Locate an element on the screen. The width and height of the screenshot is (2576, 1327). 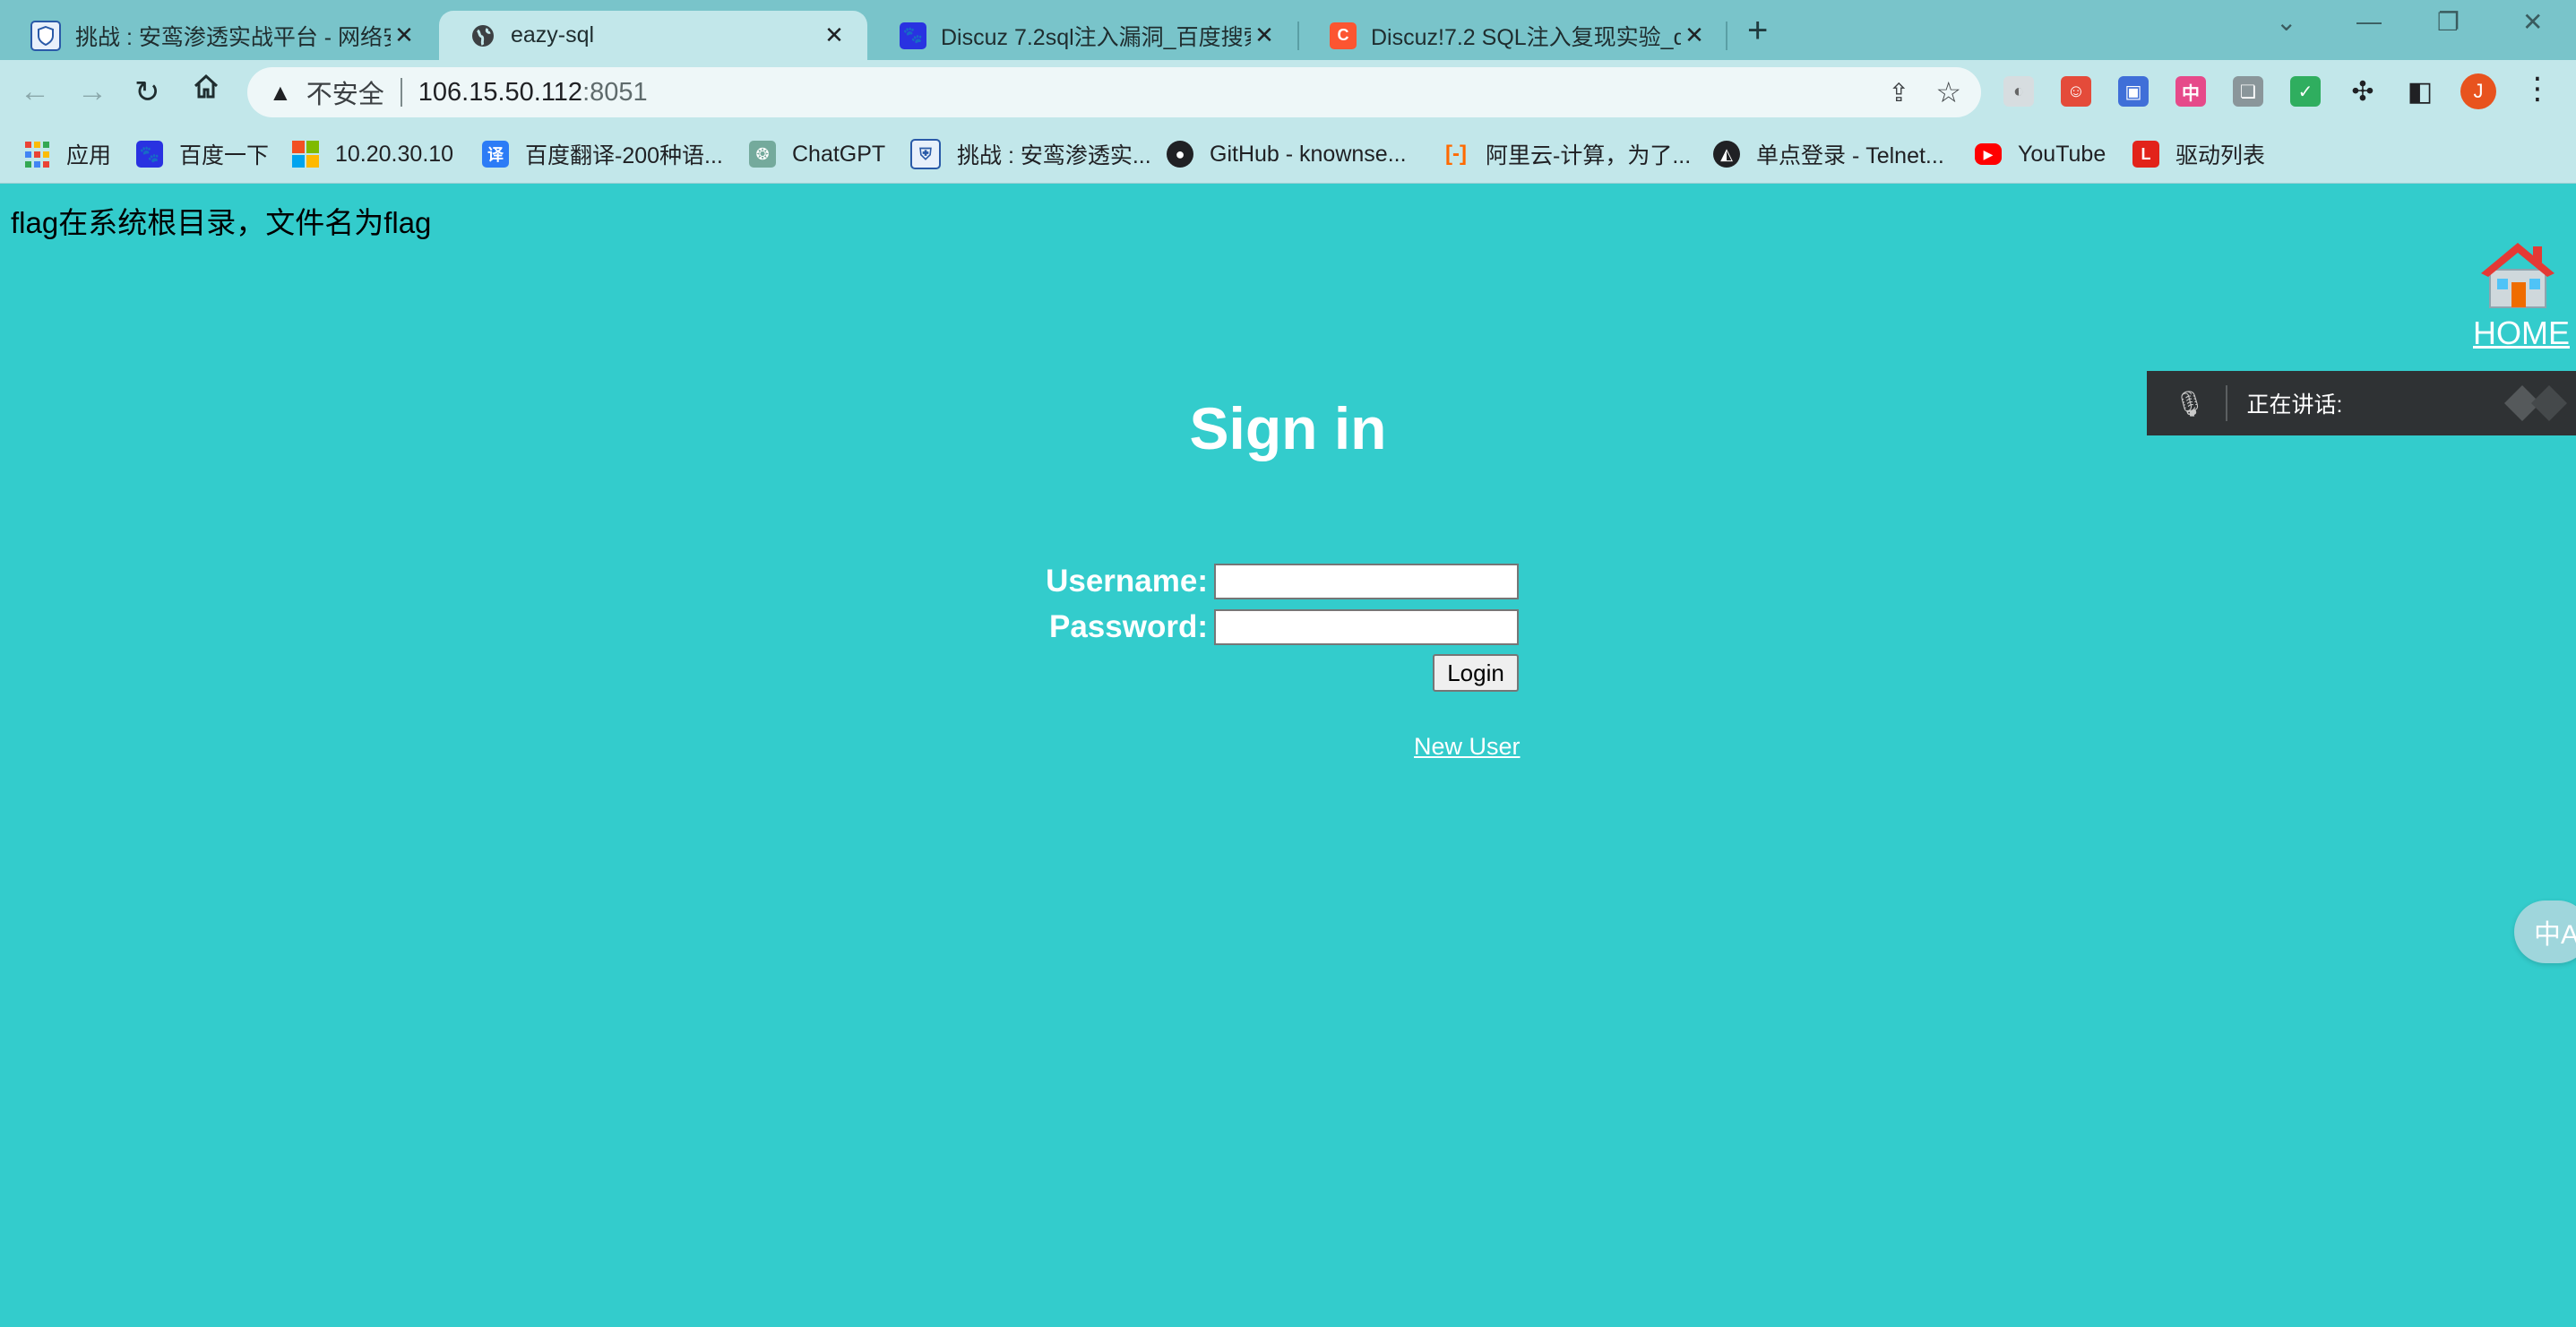
home-link: HOME is located at coordinates (2521, 333).